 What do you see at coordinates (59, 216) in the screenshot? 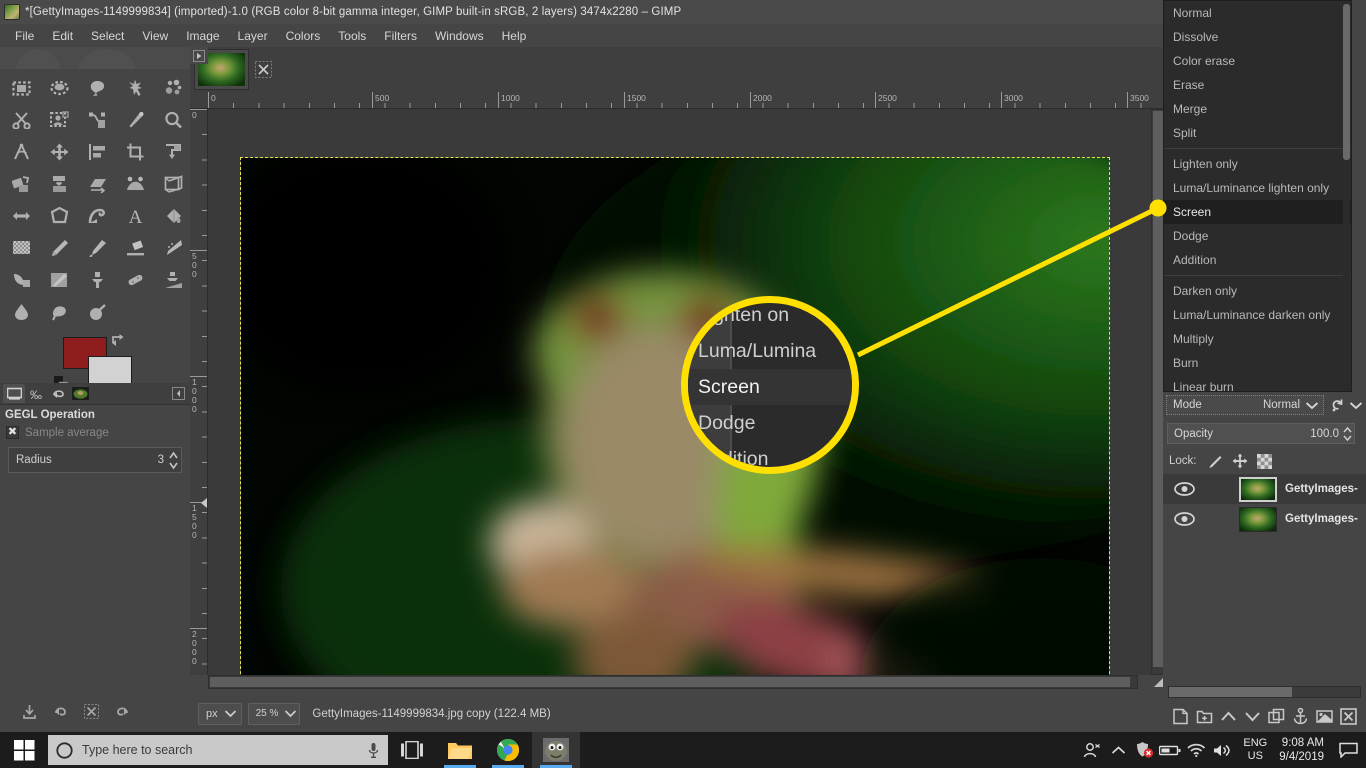
I see `cage-transform-icon` at bounding box center [59, 216].